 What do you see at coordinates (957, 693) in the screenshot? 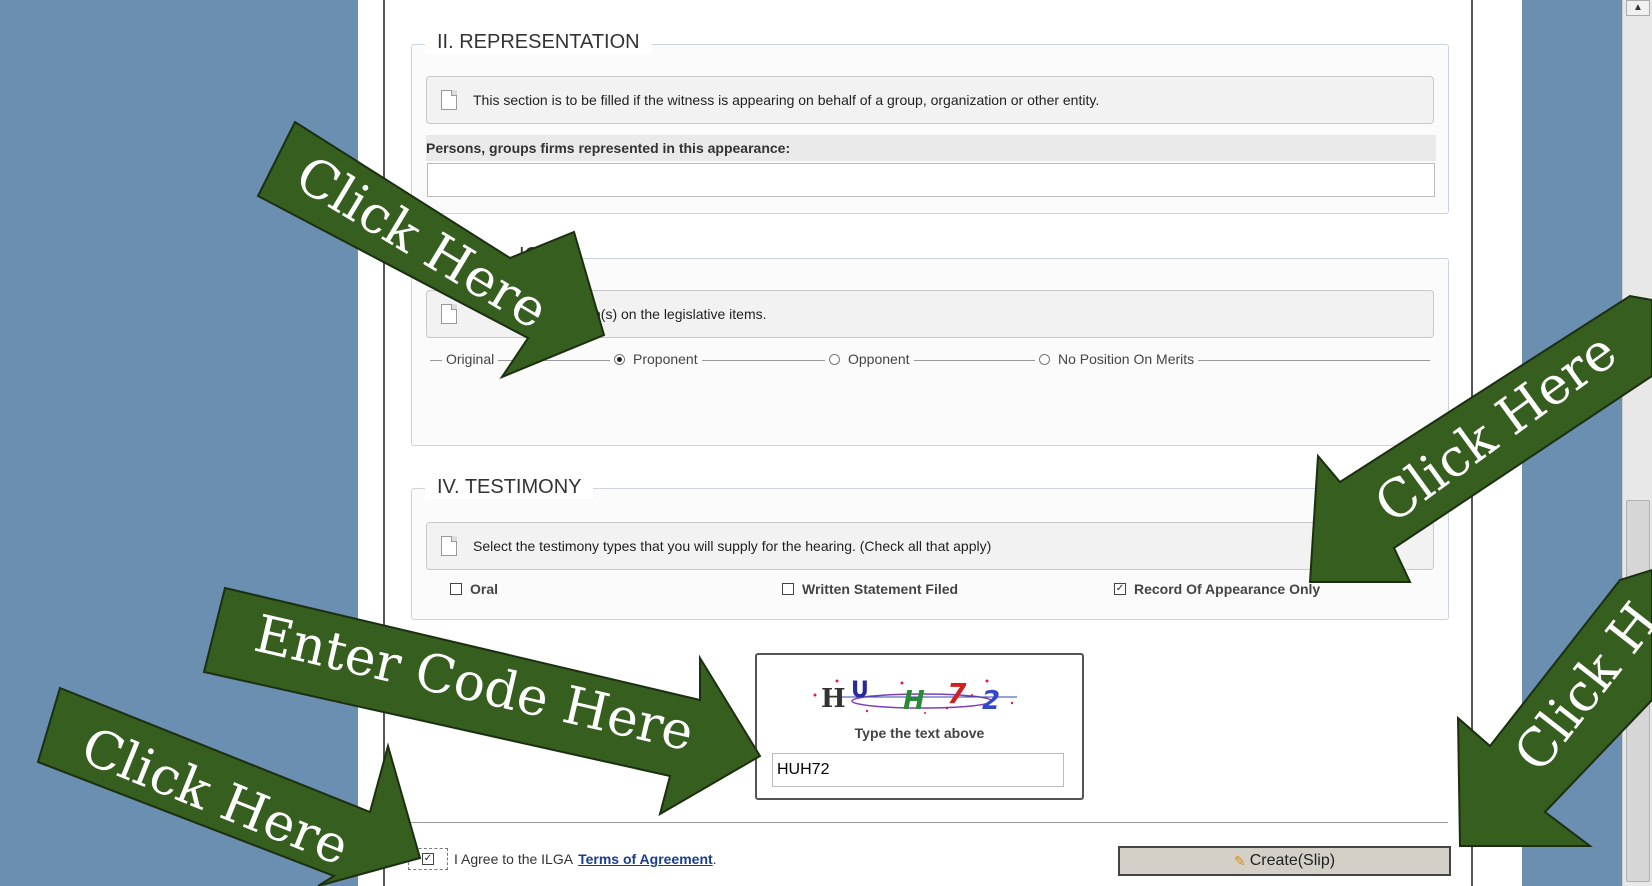
I see `captcha-char-4: 7` at bounding box center [957, 693].